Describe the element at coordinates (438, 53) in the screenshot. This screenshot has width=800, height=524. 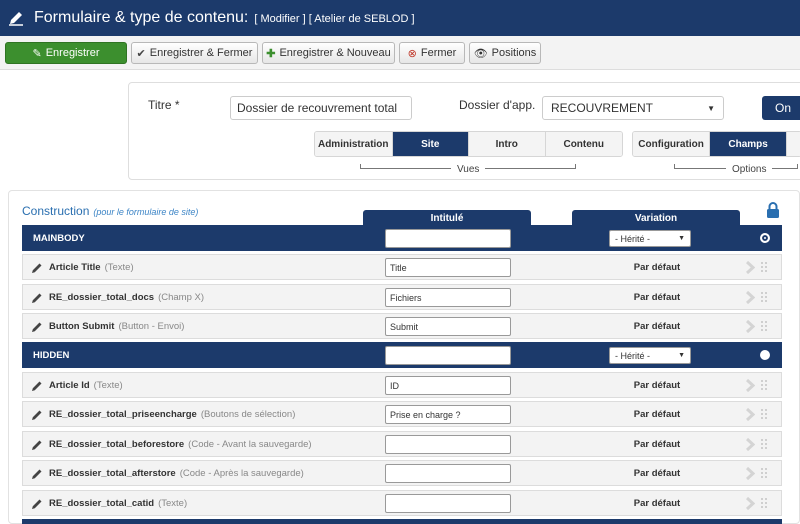
I see `close-label: Fermer` at that location.